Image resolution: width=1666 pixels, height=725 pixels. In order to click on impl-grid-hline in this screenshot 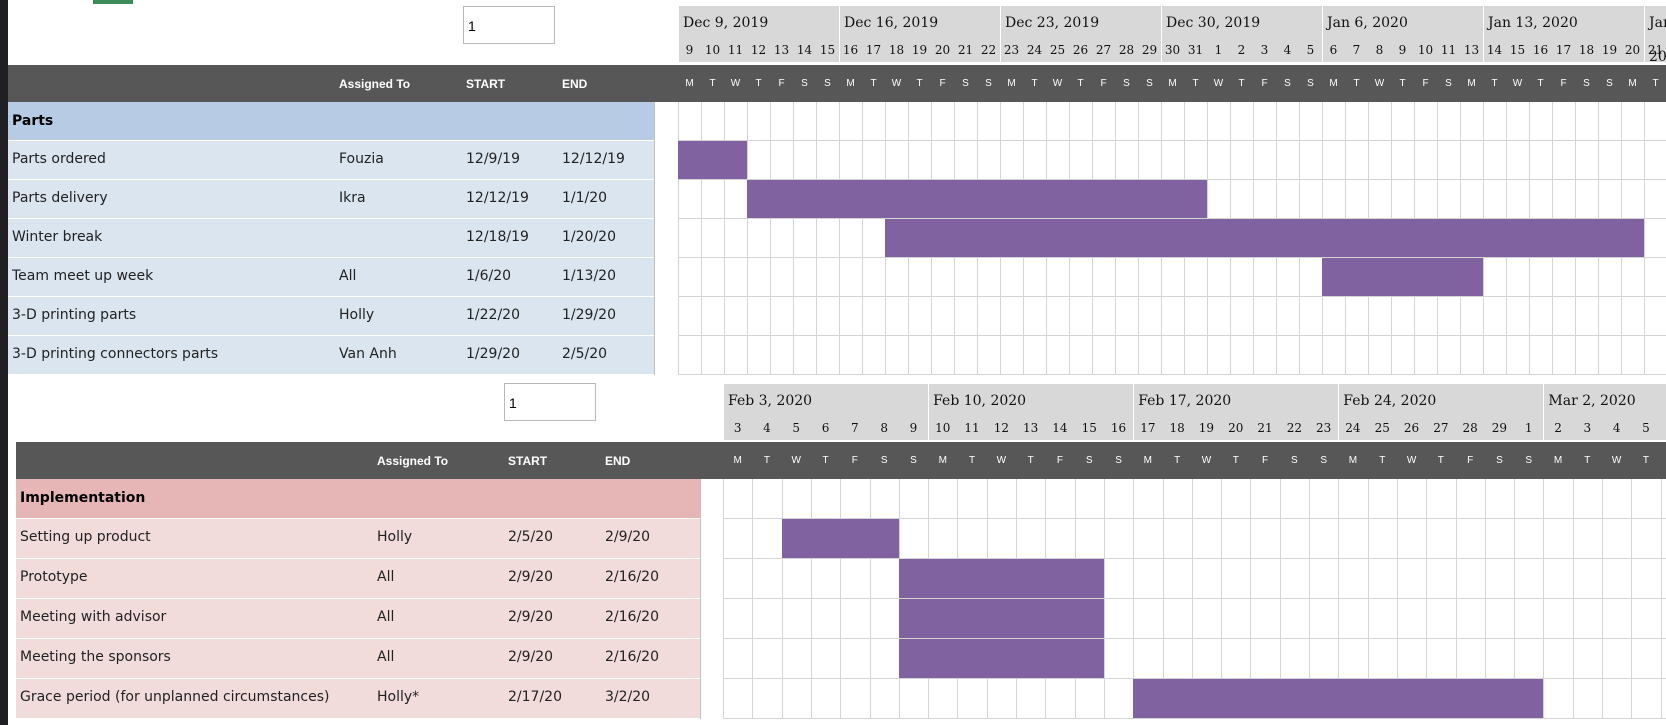, I will do `click(1194, 598)`.